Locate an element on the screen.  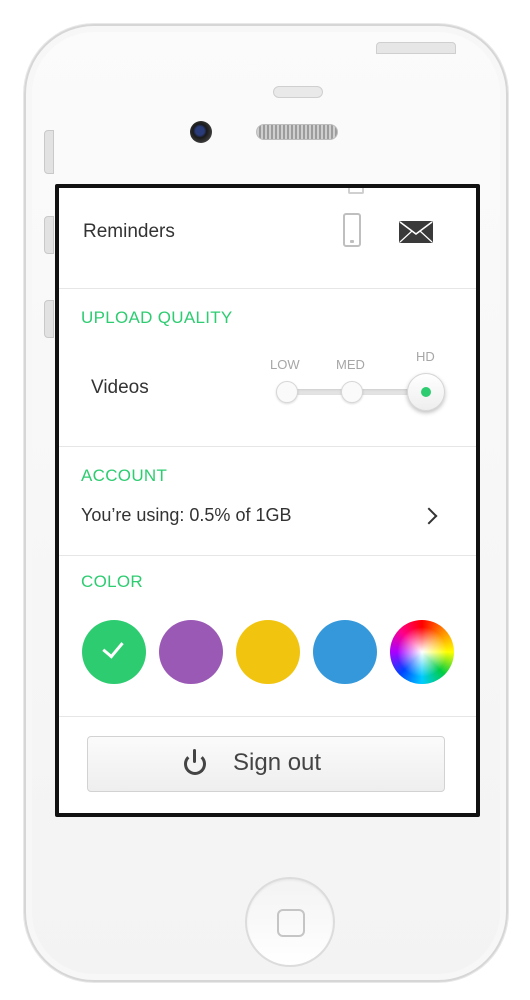
level-hd-label: HD is located at coordinates (425, 356).